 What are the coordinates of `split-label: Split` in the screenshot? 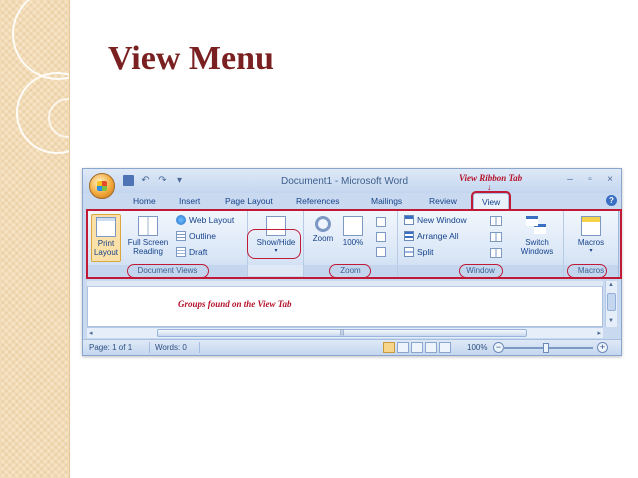 It's located at (425, 252).